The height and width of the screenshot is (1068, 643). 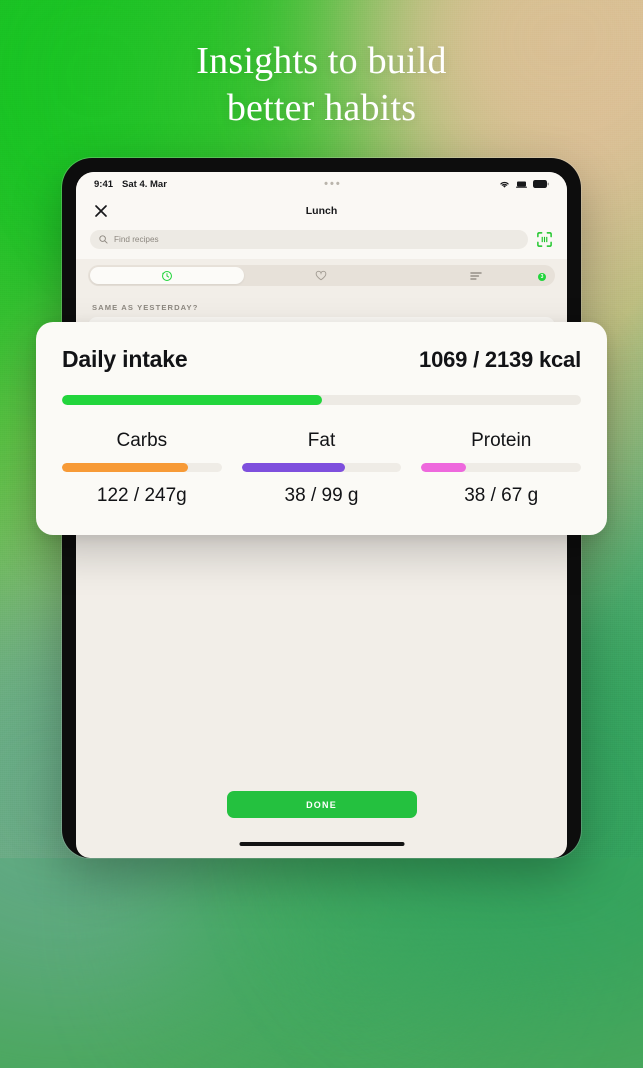 What do you see at coordinates (141, 495) in the screenshot?
I see `macro-value: 122 / 247g` at bounding box center [141, 495].